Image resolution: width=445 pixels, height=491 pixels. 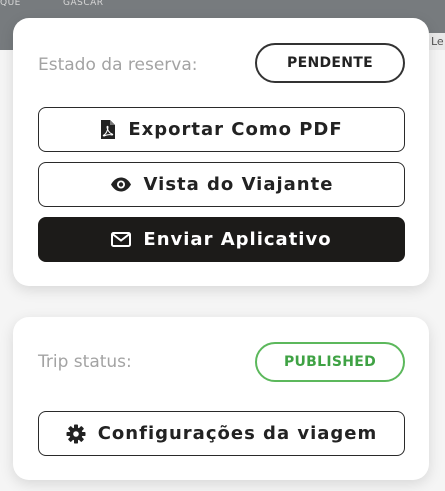 What do you see at coordinates (121, 239) in the screenshot?
I see `envelope-icon` at bounding box center [121, 239].